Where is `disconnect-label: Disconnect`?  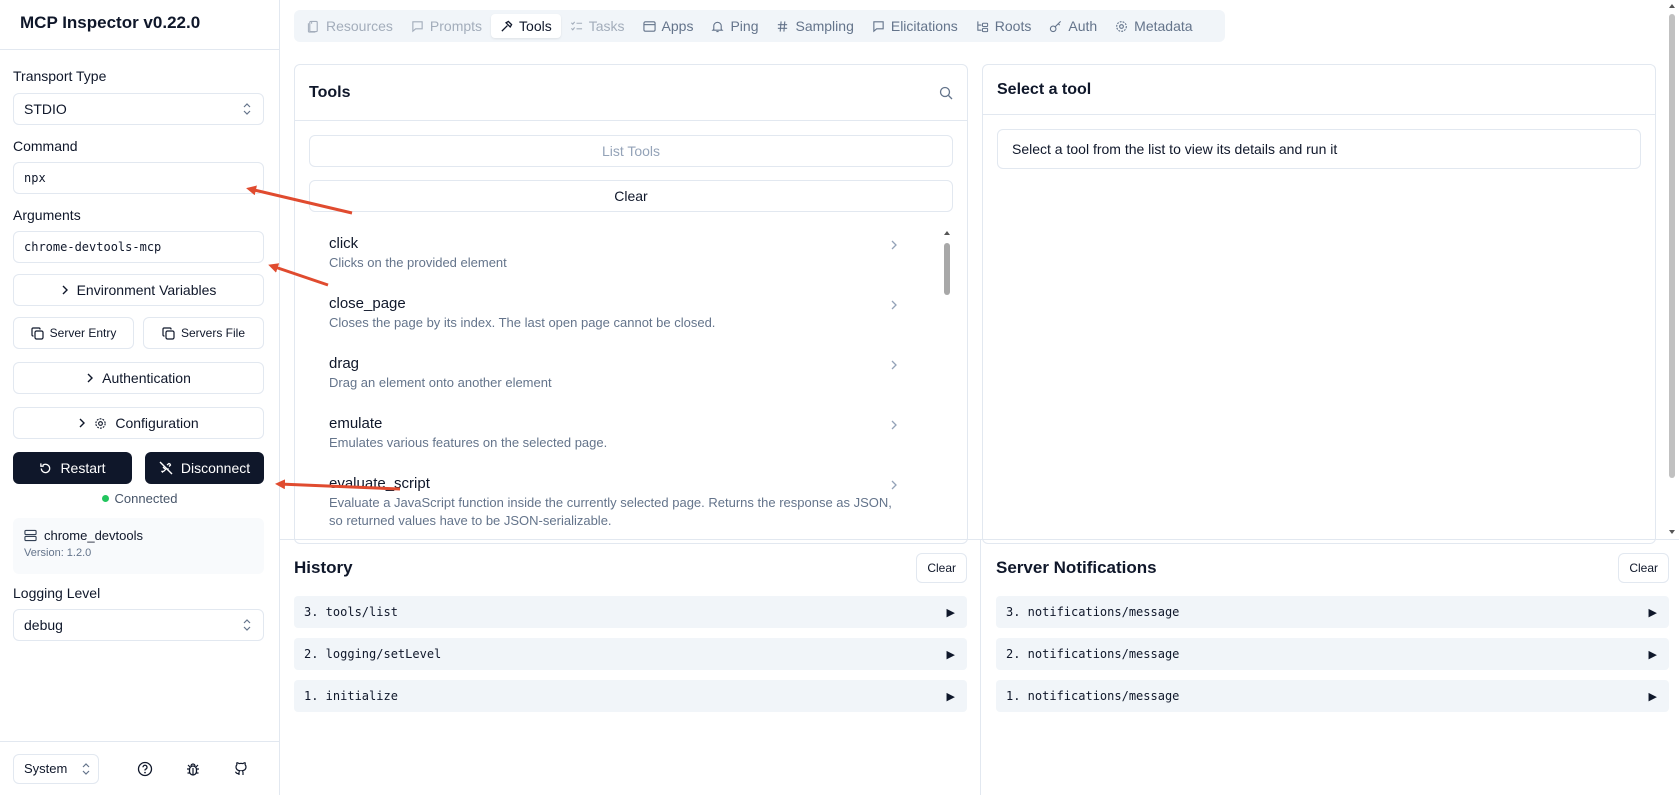 disconnect-label: Disconnect is located at coordinates (215, 468).